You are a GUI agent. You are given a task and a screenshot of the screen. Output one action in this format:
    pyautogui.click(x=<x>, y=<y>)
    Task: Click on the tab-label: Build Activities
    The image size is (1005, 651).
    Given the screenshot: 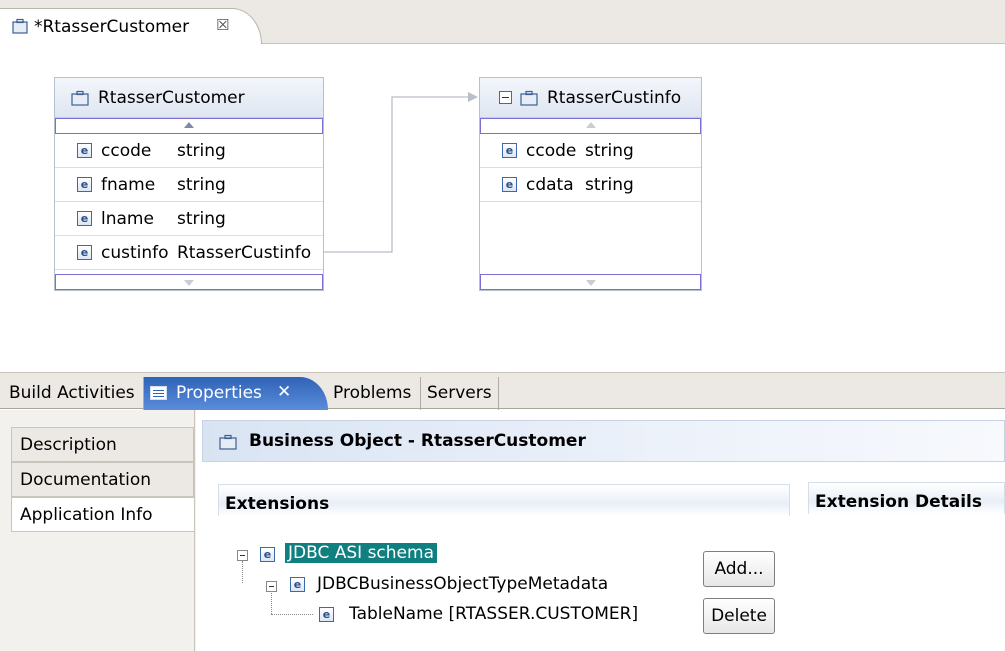 What is the action you would take?
    pyautogui.click(x=72, y=393)
    